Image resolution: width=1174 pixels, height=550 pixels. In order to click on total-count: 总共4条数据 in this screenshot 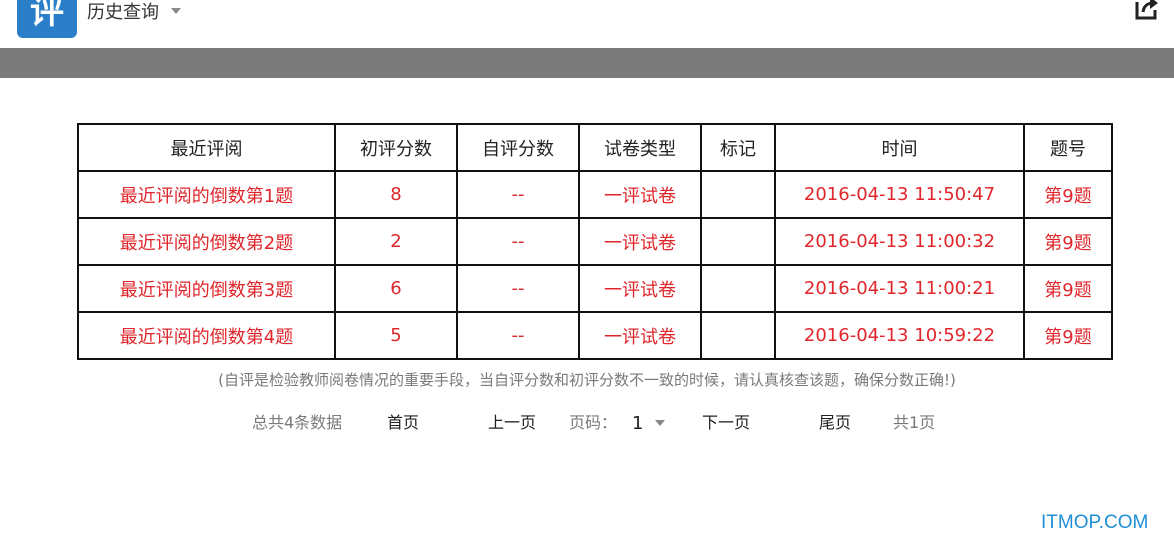, I will do `click(297, 422)`.